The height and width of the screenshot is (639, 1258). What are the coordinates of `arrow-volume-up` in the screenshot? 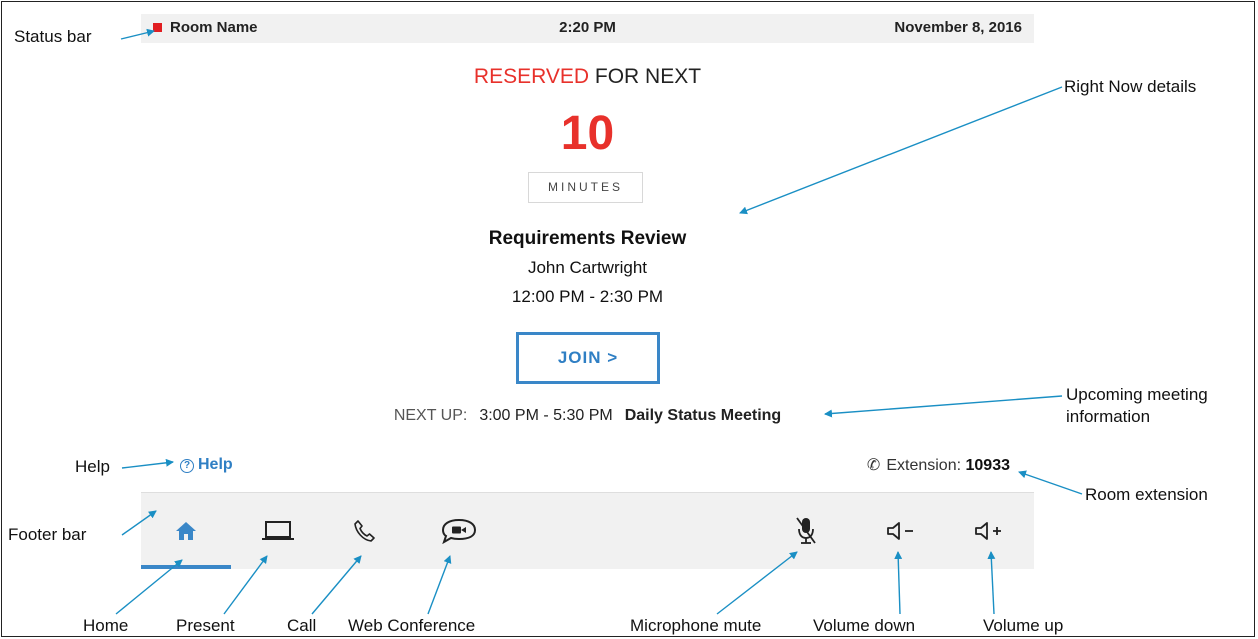 It's located at (991, 583).